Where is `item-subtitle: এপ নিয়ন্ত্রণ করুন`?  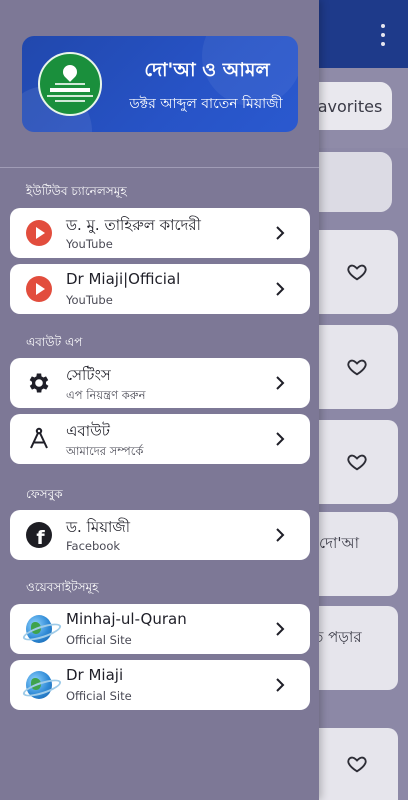 item-subtitle: এপ নিয়ন্ত্রণ করুন is located at coordinates (106, 395).